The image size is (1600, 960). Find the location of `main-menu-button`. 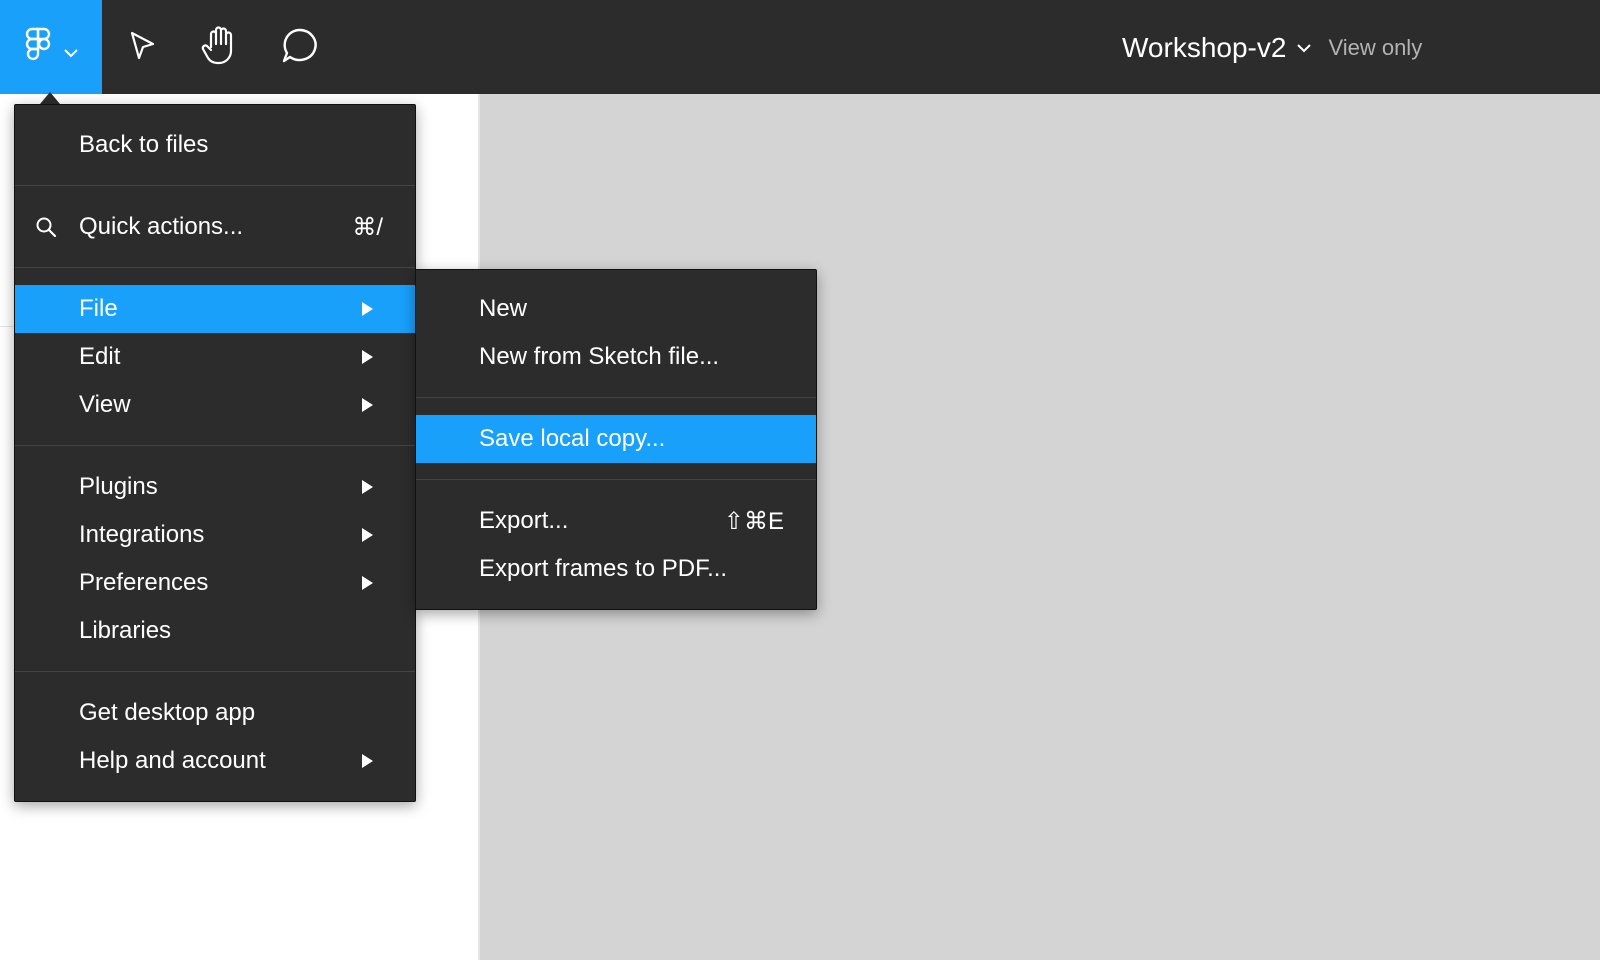

main-menu-button is located at coordinates (51, 47).